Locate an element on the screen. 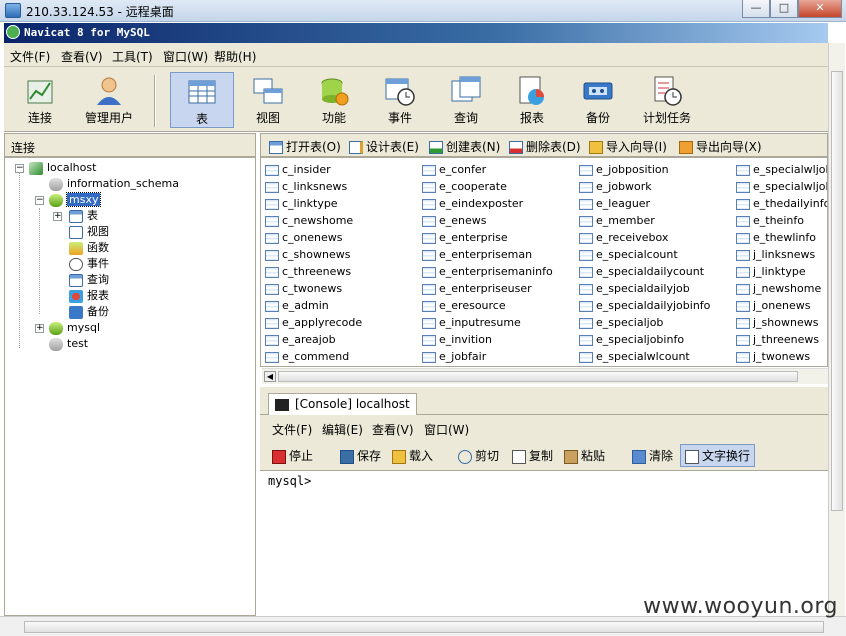 This screenshot has height=636, width=846. table-item: c_linksnews is located at coordinates (306, 186).